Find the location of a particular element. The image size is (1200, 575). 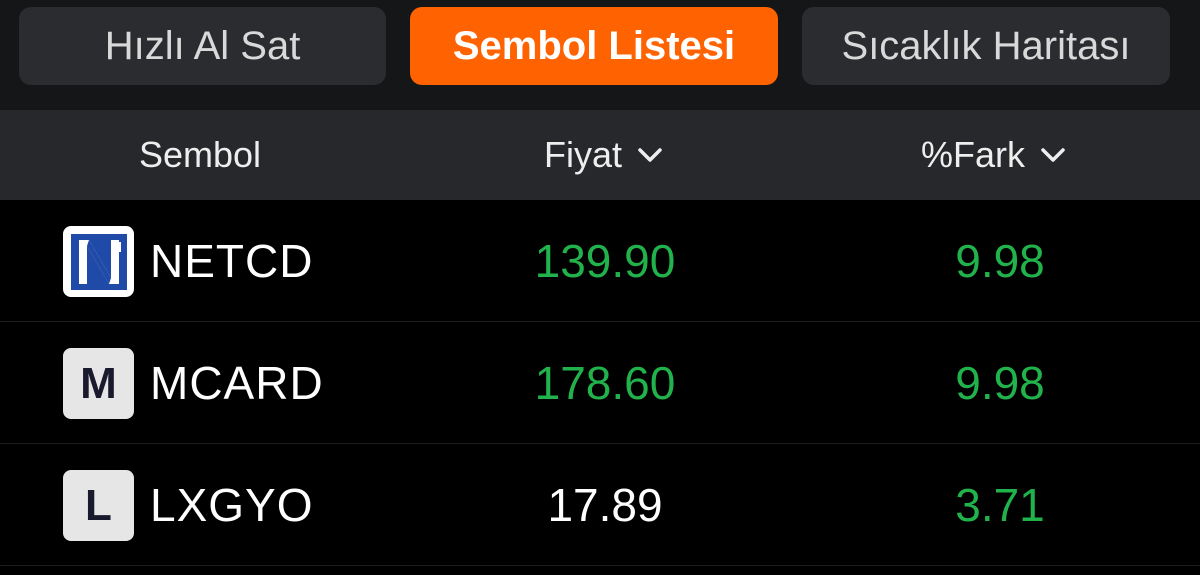

column-header-symbol-label: Sembol is located at coordinates (200, 154).